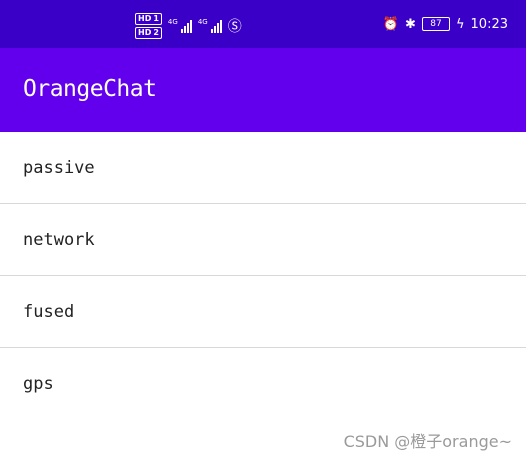 The height and width of the screenshot is (458, 526). I want to click on hd-badge-sim1: HD 1, so click(148, 19).